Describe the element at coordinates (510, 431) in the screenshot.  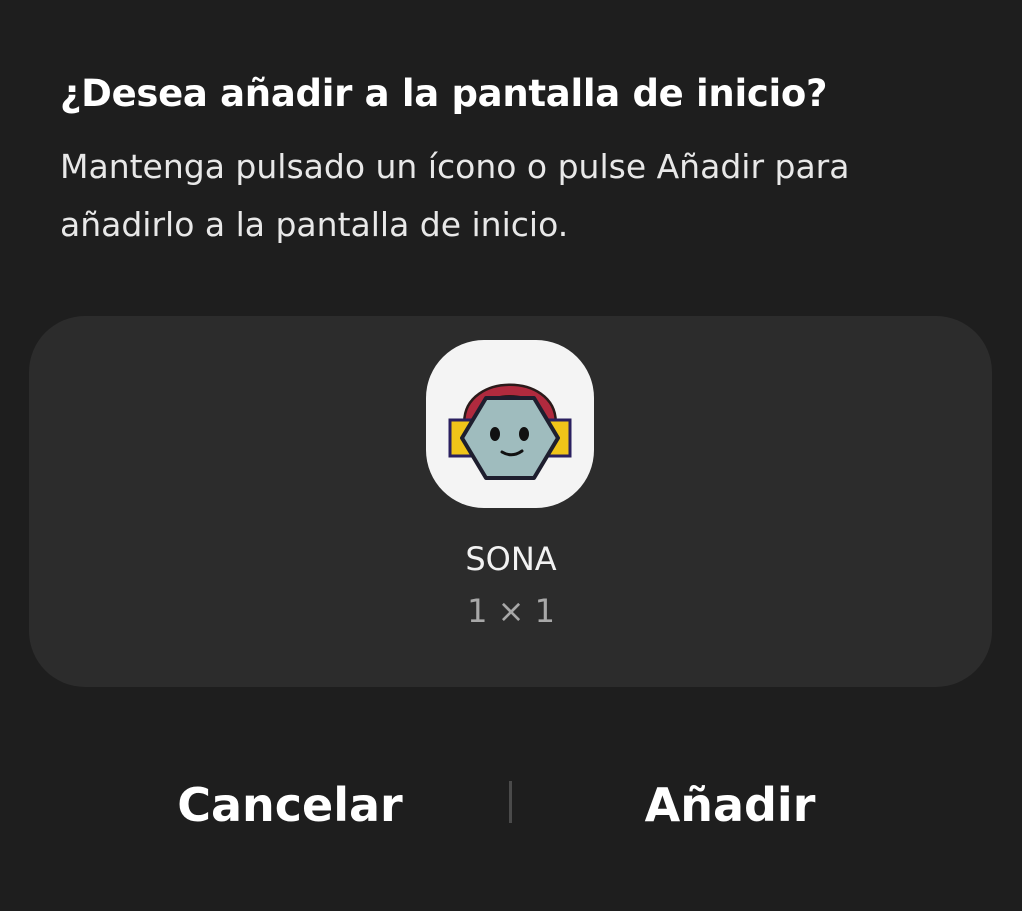
I see `headphone-face-icon` at that location.